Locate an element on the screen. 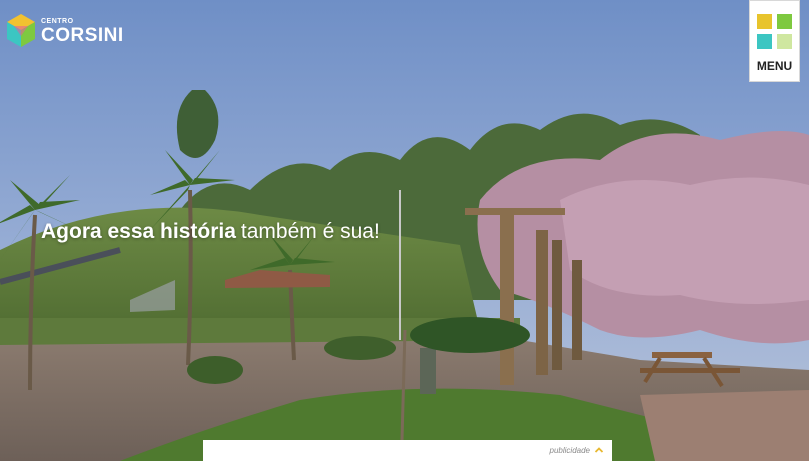  site-logo: CENTRO CORSINI is located at coordinates (65, 31).